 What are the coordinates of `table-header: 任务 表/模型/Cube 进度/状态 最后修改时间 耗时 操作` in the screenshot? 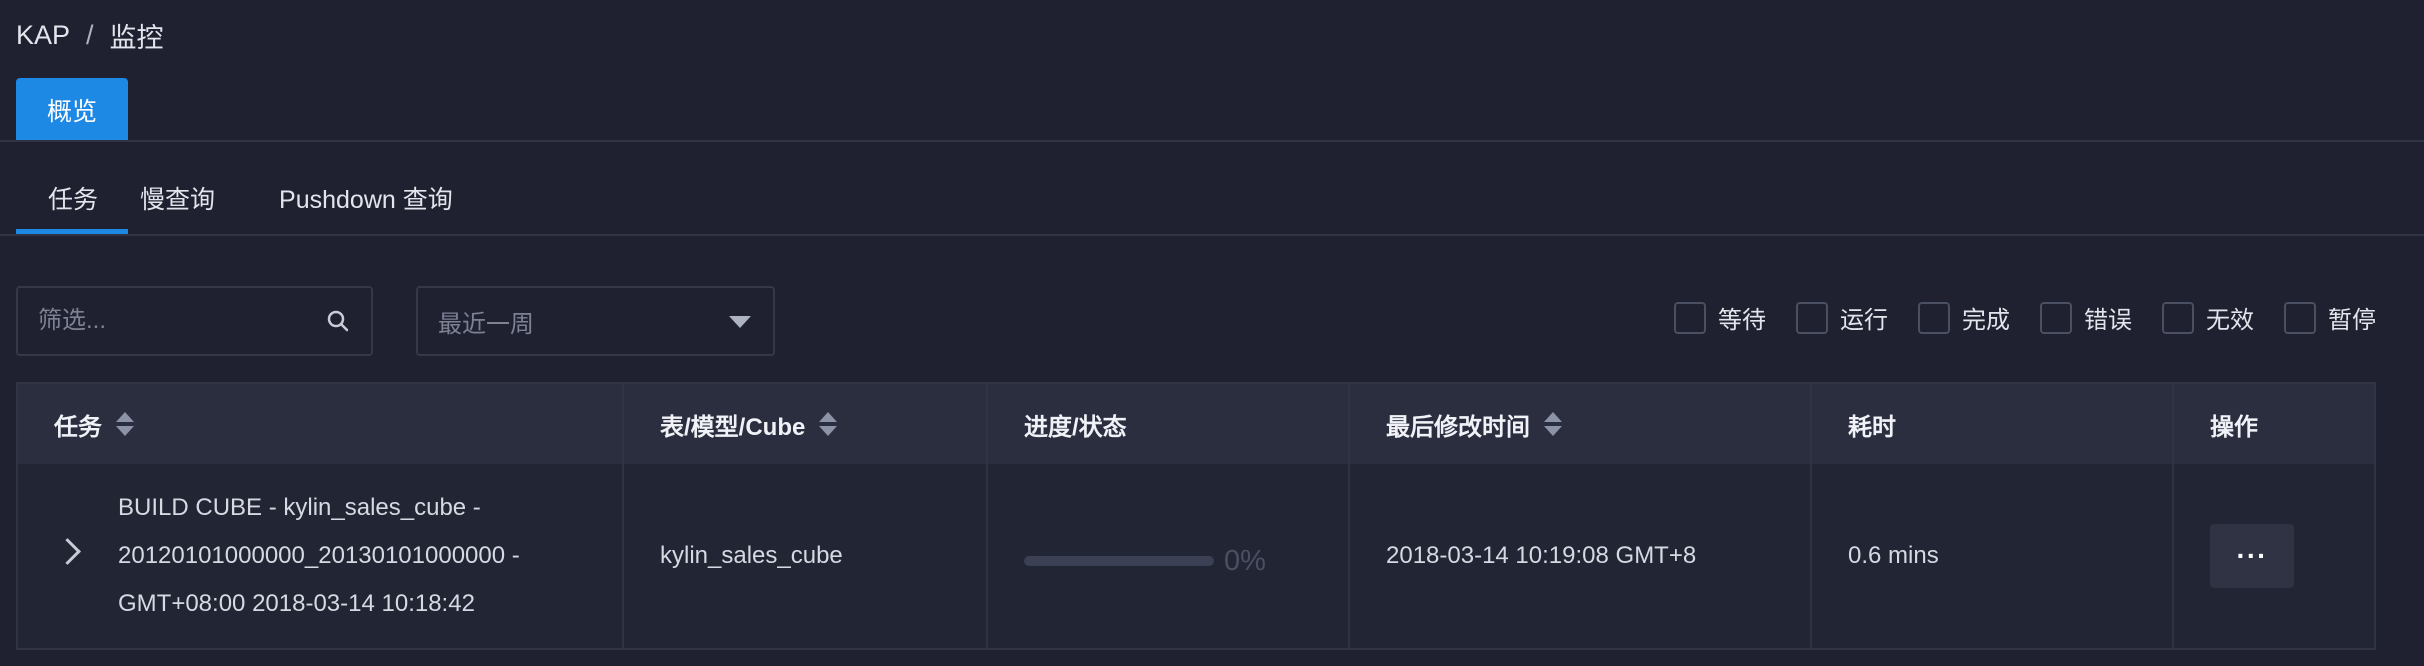 It's located at (1196, 424).